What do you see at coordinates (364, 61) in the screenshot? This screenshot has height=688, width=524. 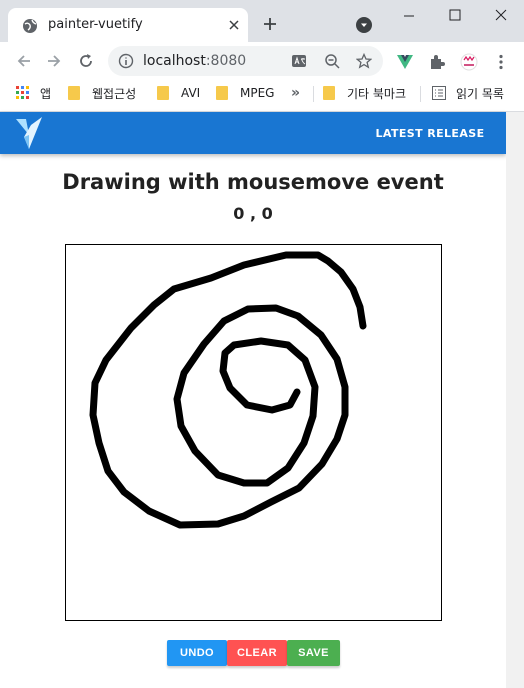 I see `bookmark-star-icon` at bounding box center [364, 61].